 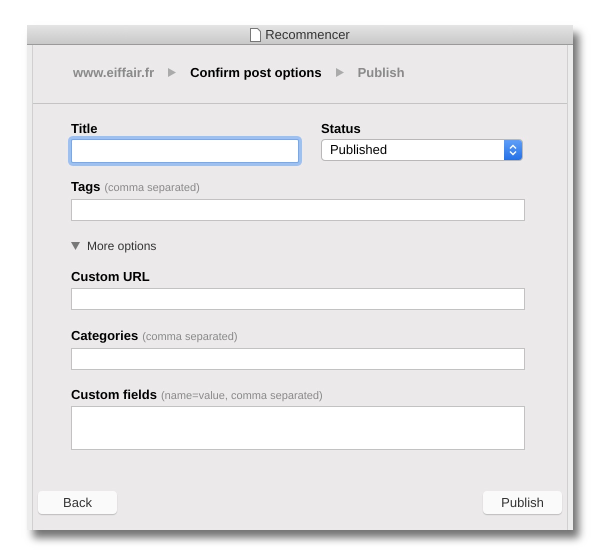 What do you see at coordinates (113, 246) in the screenshot?
I see `more-options-toggle: More options` at bounding box center [113, 246].